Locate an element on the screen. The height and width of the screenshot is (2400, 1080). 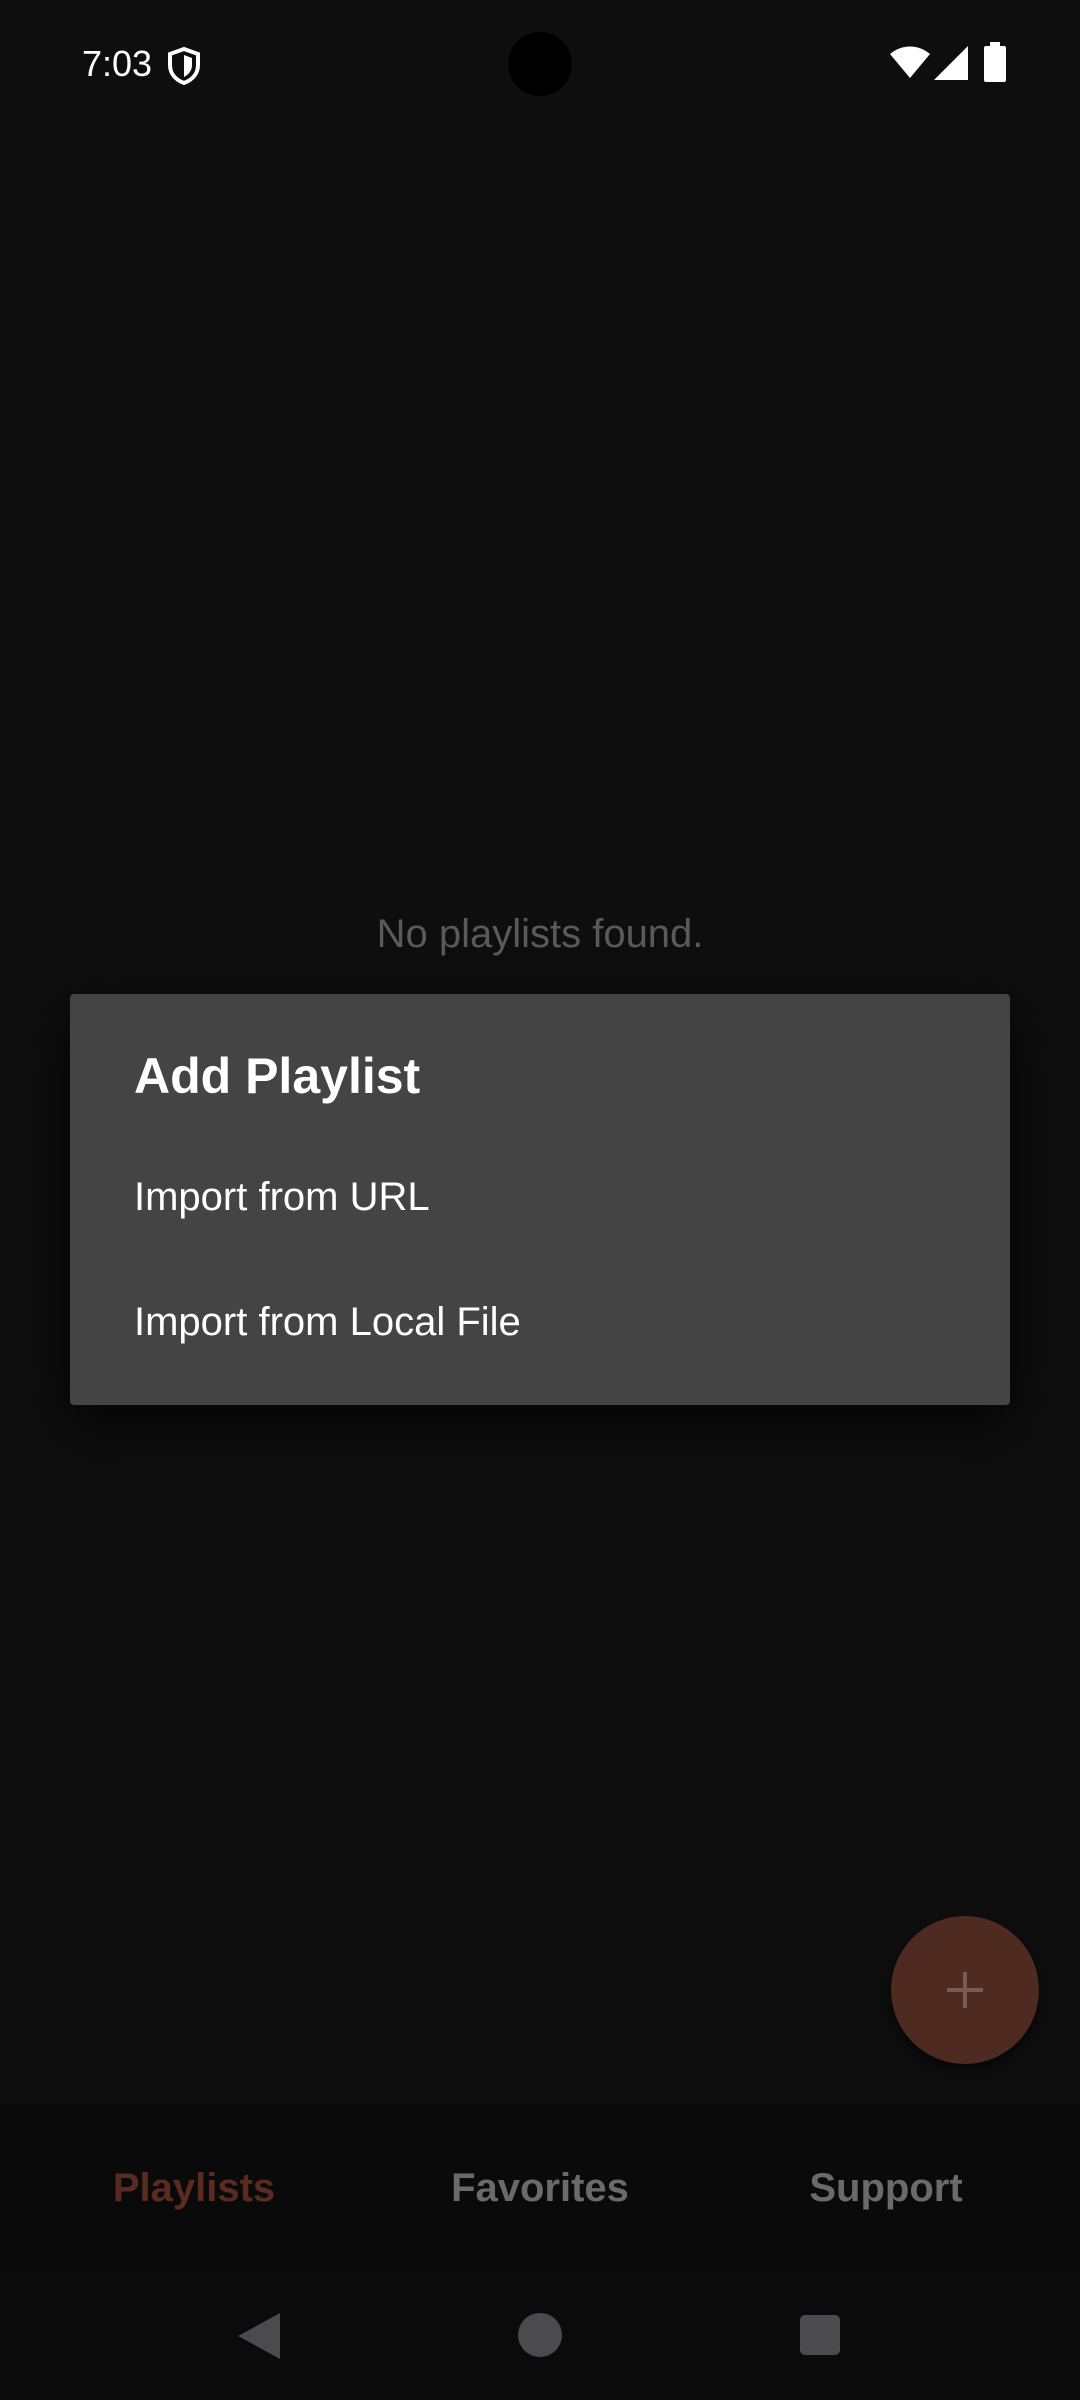
status-bar: 7:03 is located at coordinates (540, 64).